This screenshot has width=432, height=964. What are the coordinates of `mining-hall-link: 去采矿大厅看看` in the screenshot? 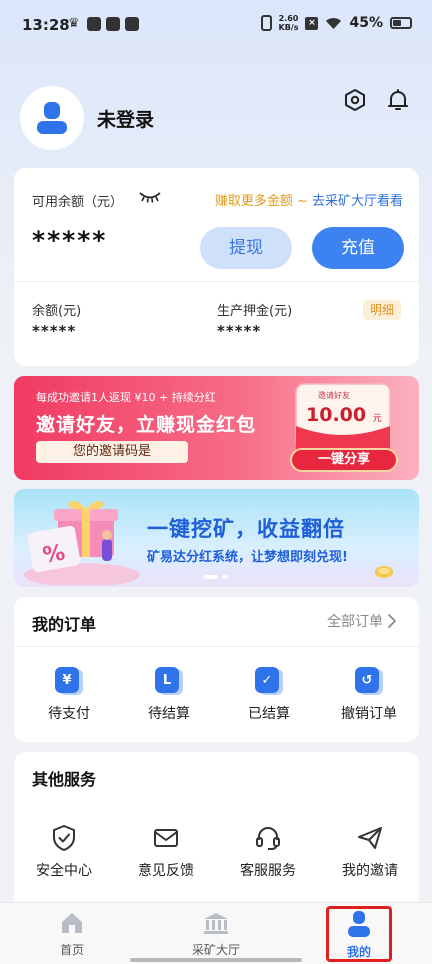 It's located at (357, 201).